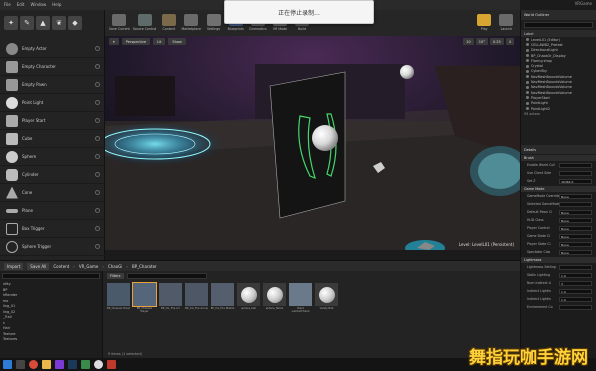  Describe the element at coordinates (136, 41) in the screenshot. I see `perspective-button: Perspective` at that location.